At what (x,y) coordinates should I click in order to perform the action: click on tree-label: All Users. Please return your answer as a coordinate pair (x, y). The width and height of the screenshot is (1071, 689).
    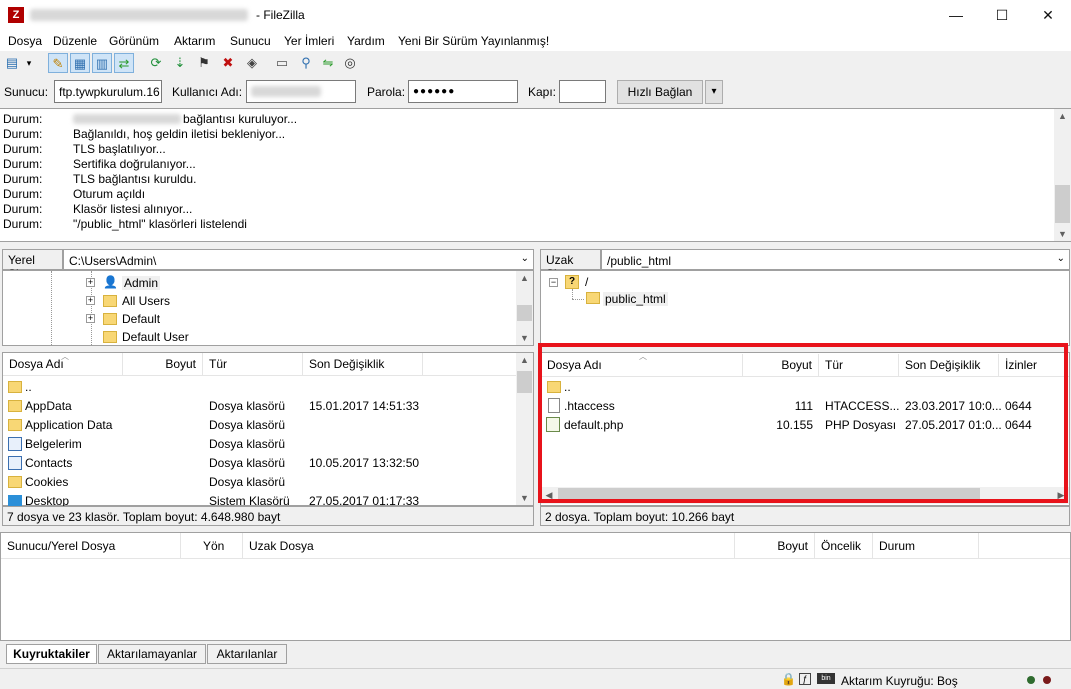
    Looking at the image, I should click on (146, 301).